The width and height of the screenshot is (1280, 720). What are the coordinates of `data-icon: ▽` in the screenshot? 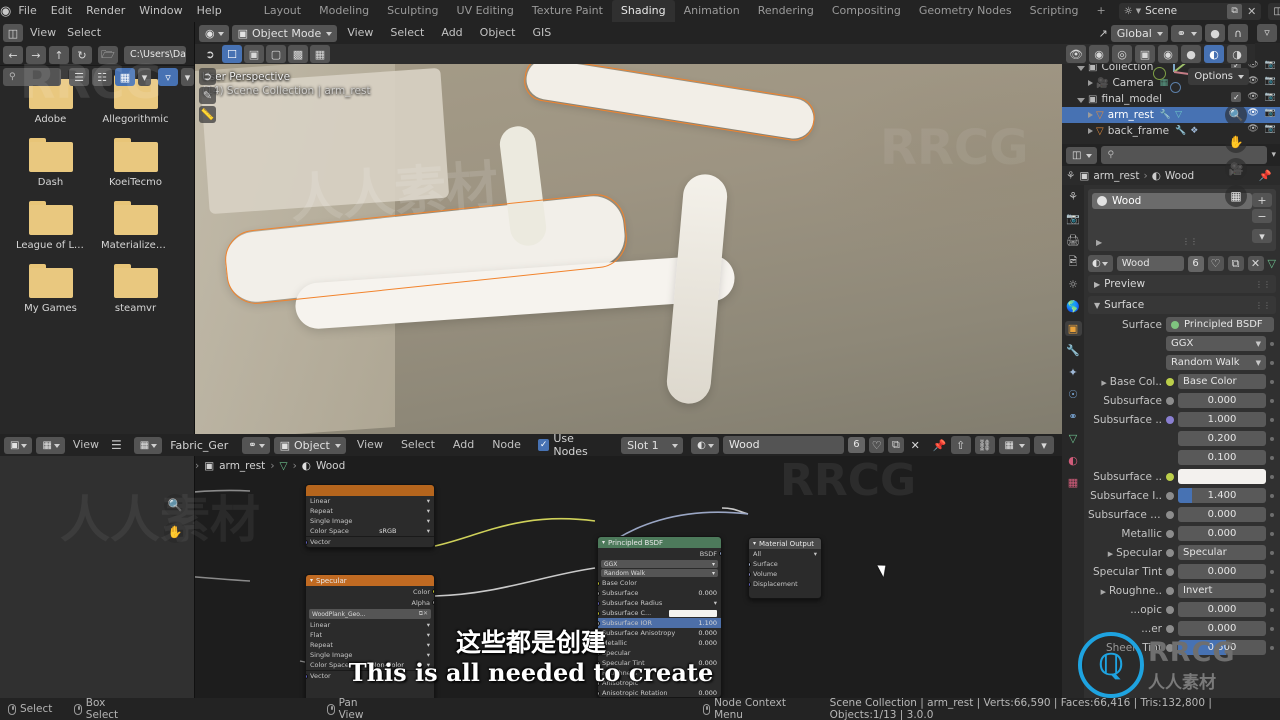 It's located at (1073, 438).